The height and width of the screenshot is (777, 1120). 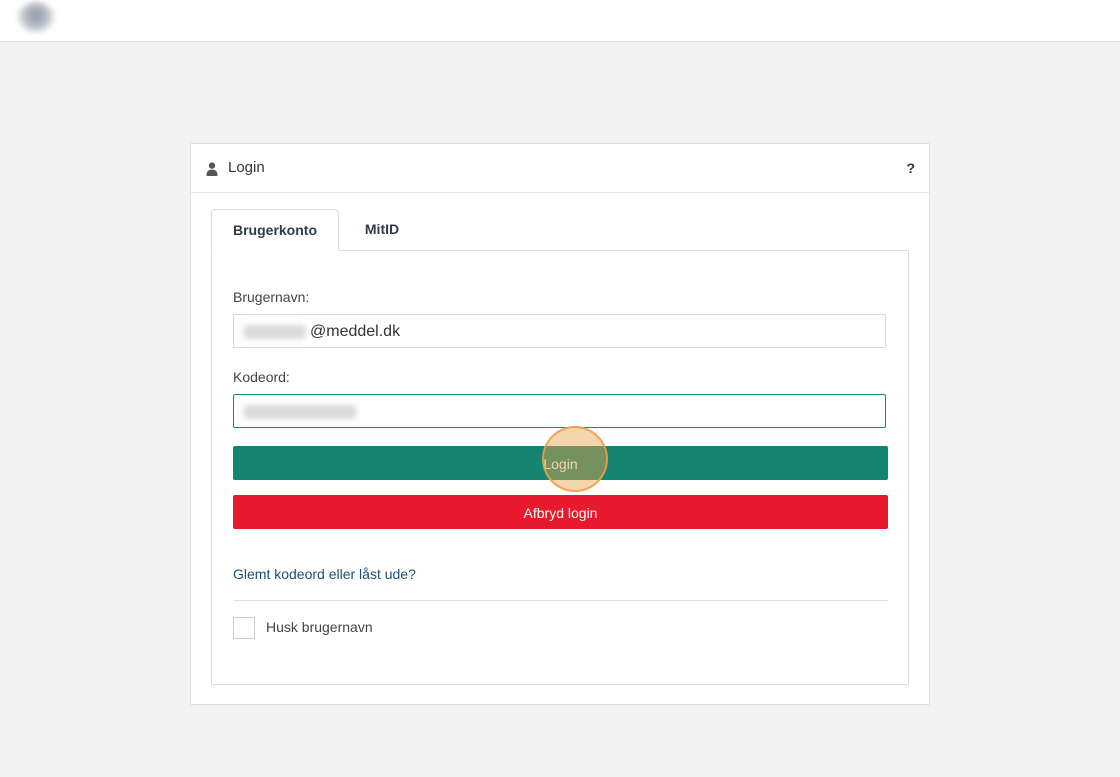 I want to click on tab-brugerkonto: Brugerkonto, so click(x=275, y=230).